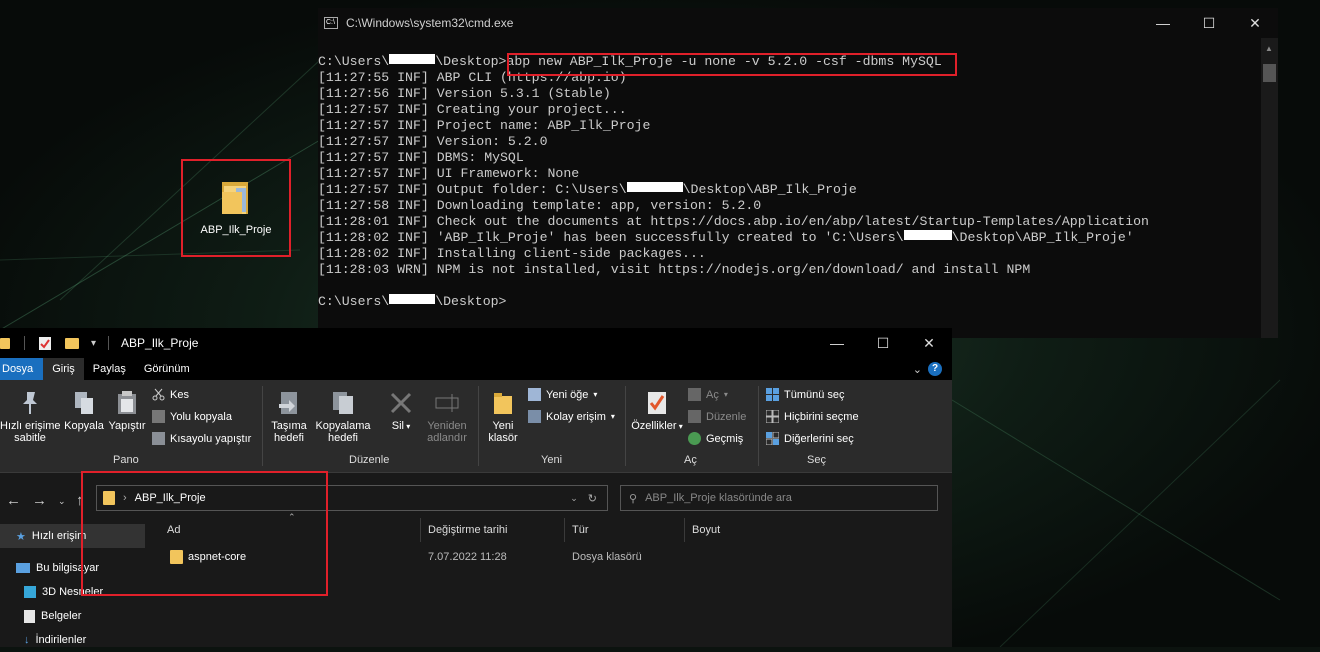  I want to click on back-arrow-icon: ←, so click(13, 500).